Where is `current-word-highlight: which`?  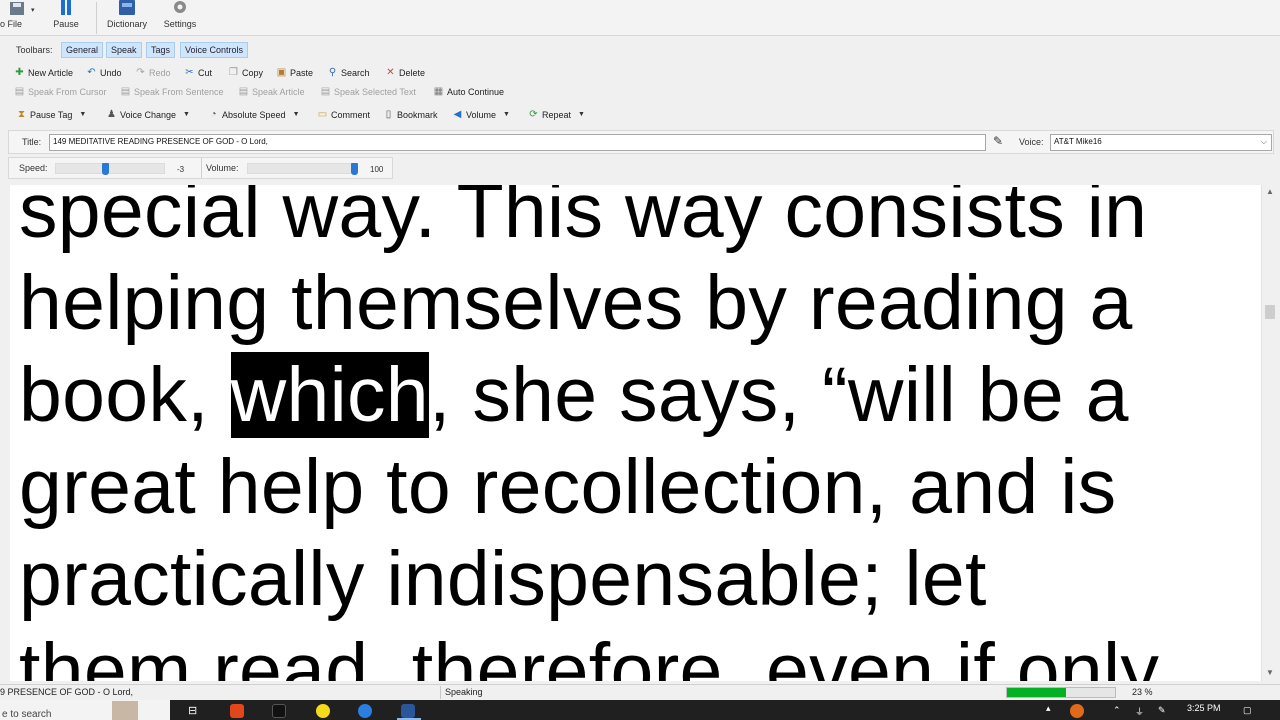
current-word-highlight: which is located at coordinates (329, 395).